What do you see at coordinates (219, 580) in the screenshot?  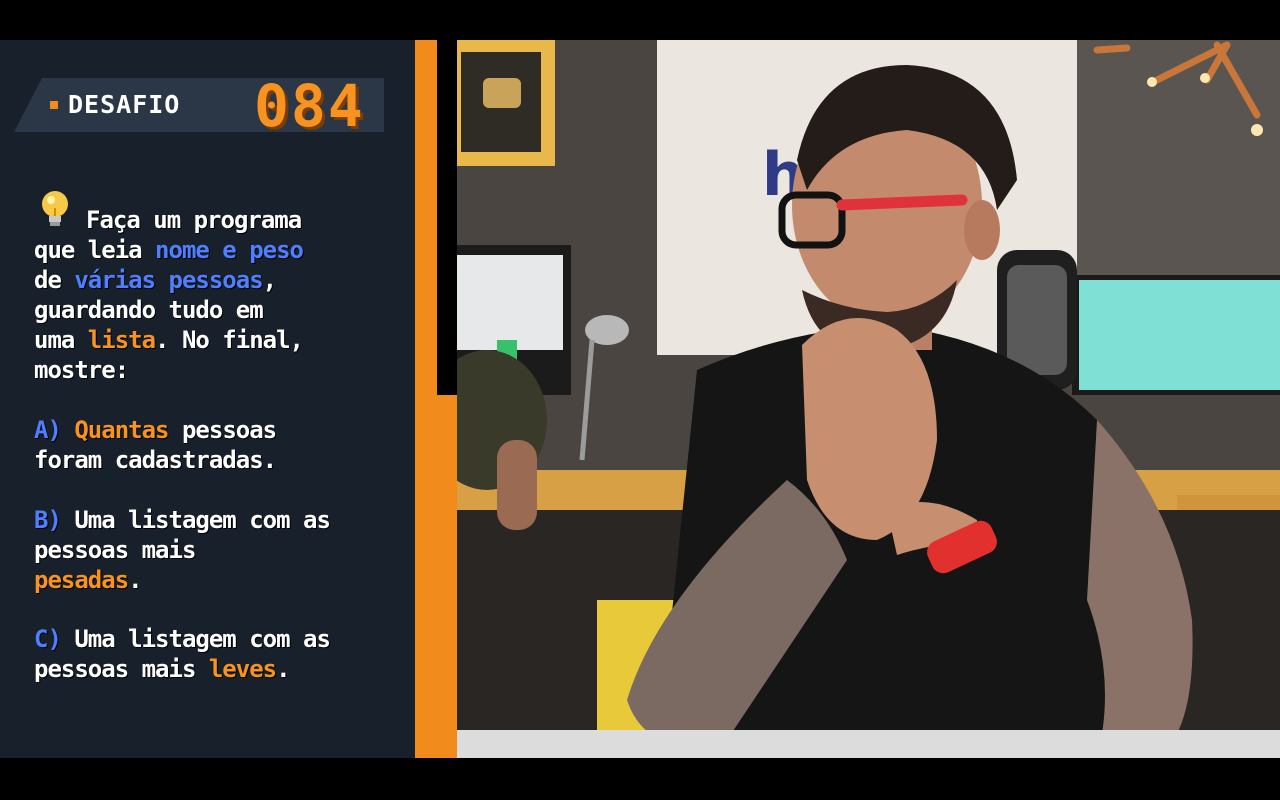 I see `item-b-line-3: pesadas.` at bounding box center [219, 580].